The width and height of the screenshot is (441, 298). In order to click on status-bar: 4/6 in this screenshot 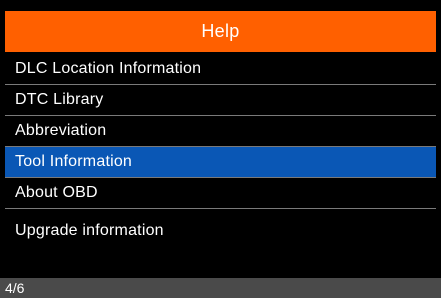, I will do `click(220, 288)`.